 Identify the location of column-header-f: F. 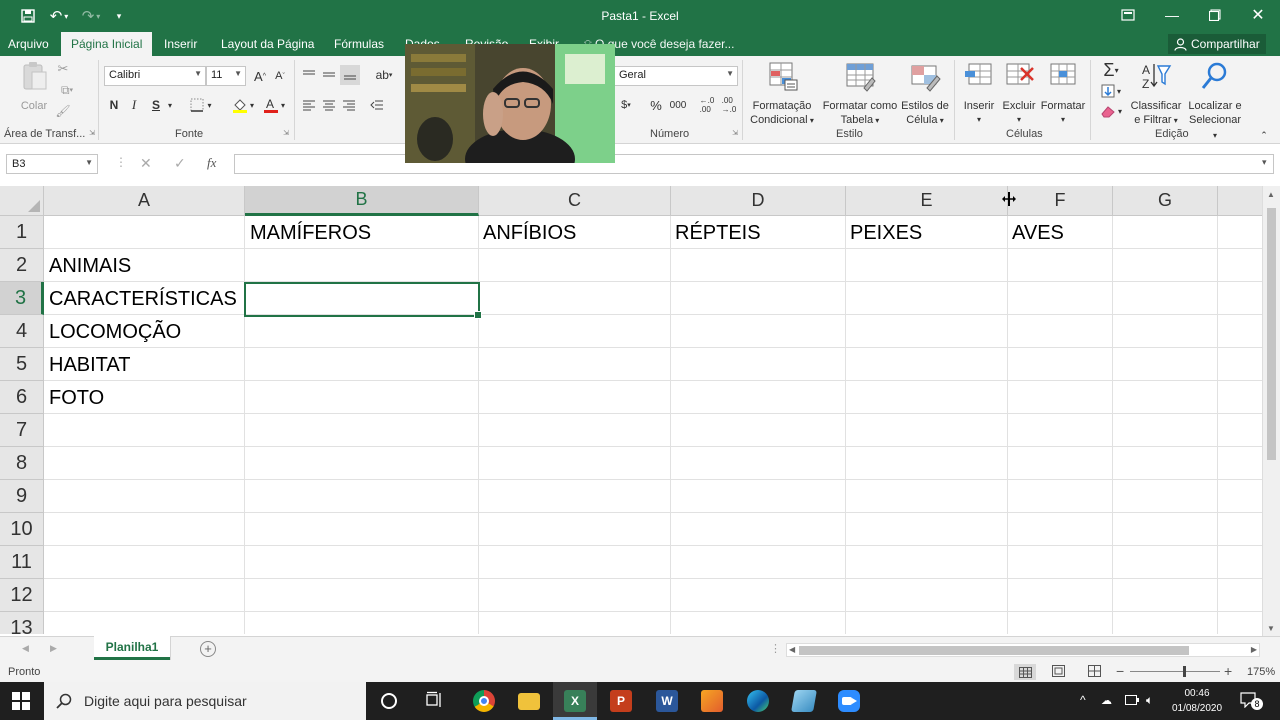
(1060, 201).